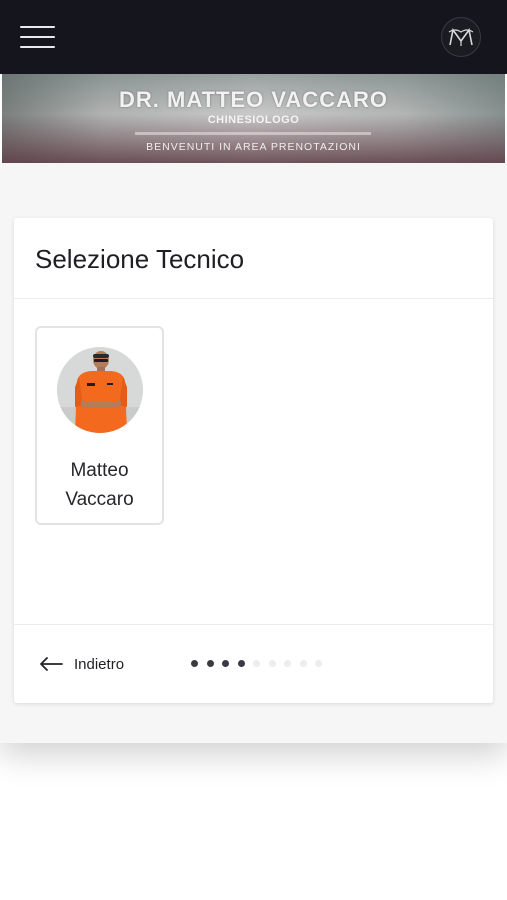 This screenshot has height=900, width=507. I want to click on banner-divider, so click(253, 133).